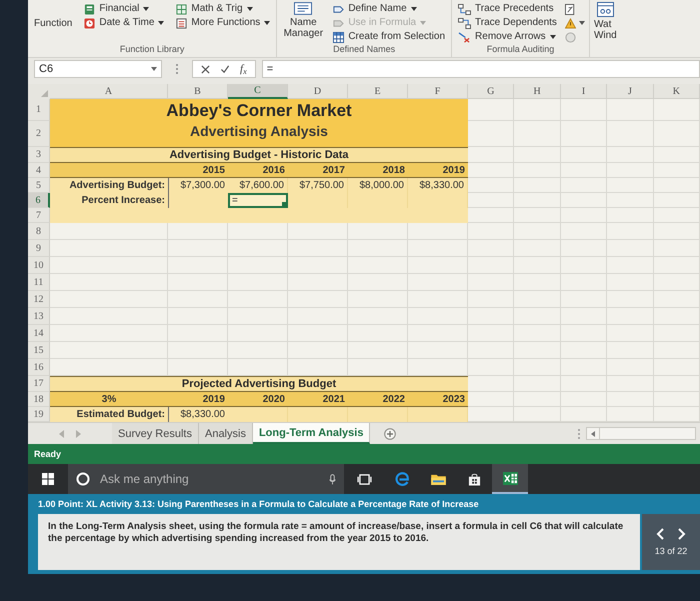  What do you see at coordinates (223, 23) in the screenshot?
I see `ribbon-button: More Functions` at bounding box center [223, 23].